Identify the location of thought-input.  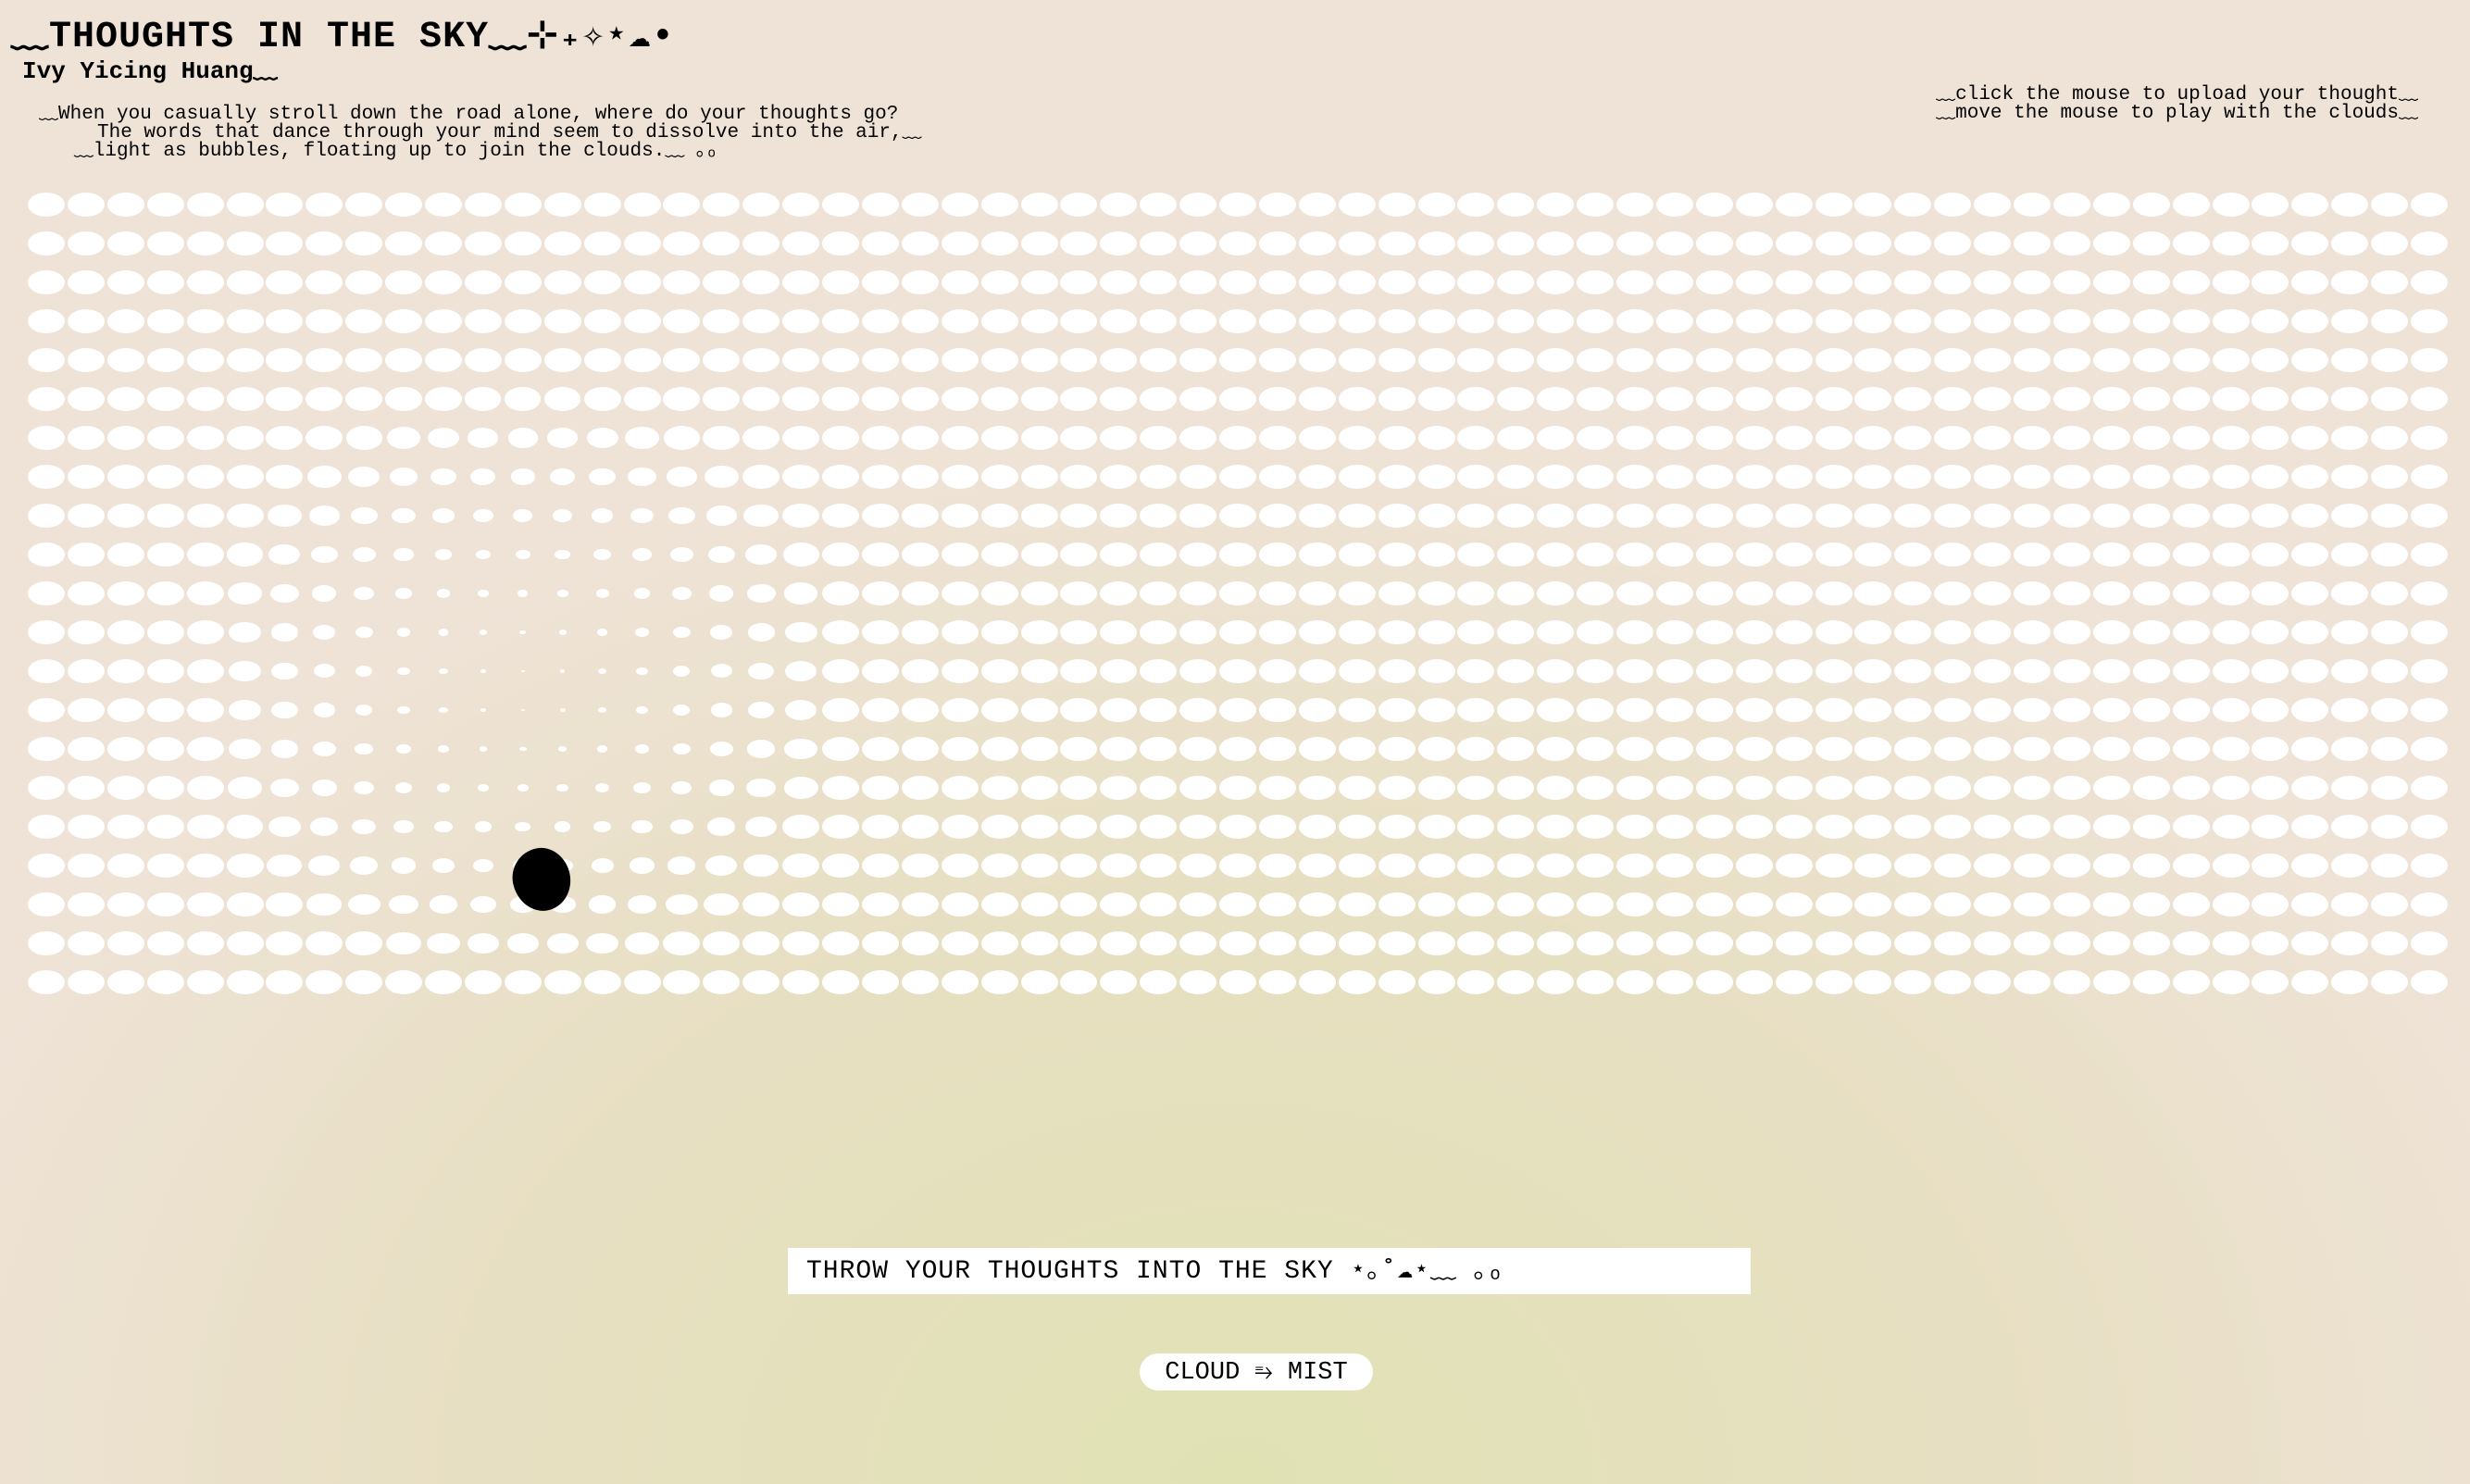
(1269, 1271).